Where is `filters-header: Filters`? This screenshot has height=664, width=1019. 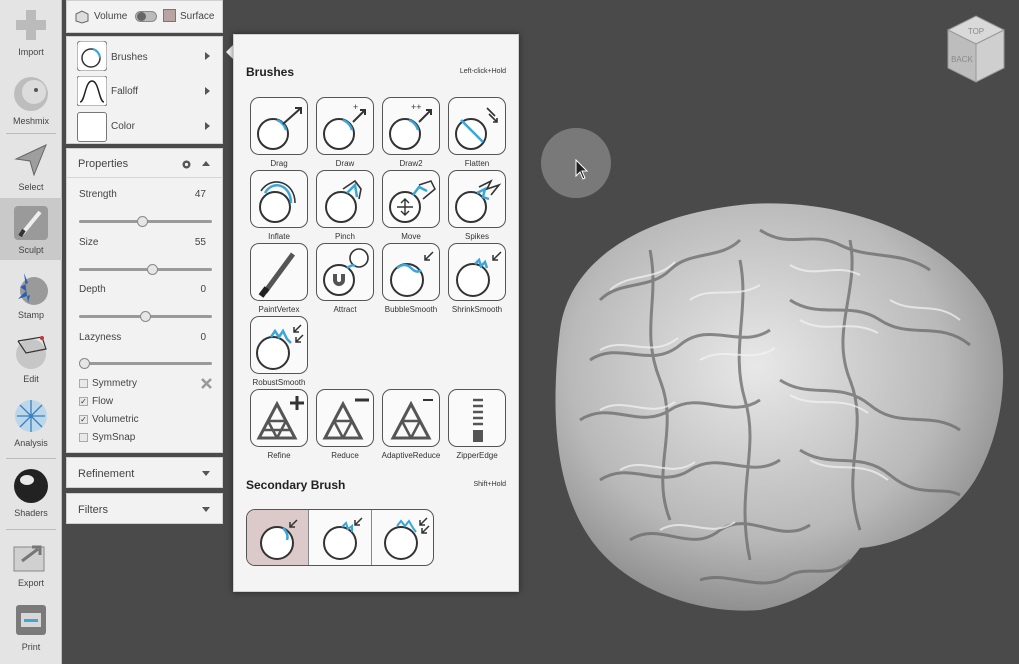
filters-header: Filters is located at coordinates (144, 508).